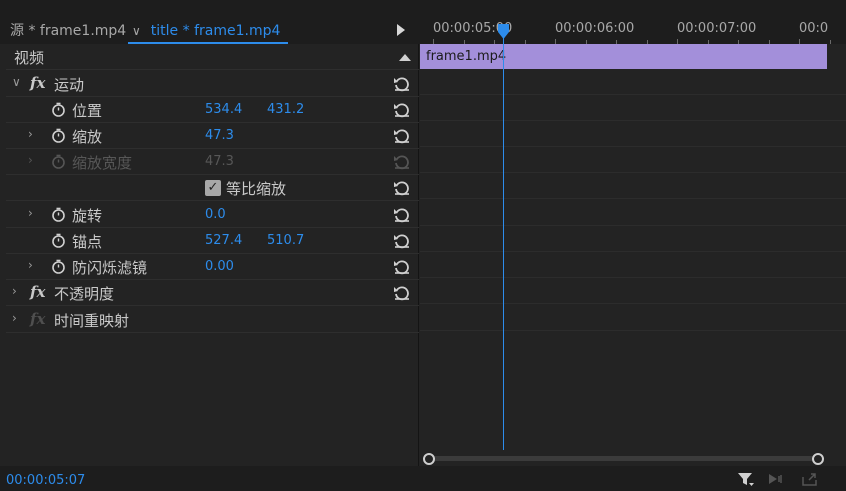  What do you see at coordinates (466, 56) in the screenshot?
I see `clip-name: frame1.mp4` at bounding box center [466, 56].